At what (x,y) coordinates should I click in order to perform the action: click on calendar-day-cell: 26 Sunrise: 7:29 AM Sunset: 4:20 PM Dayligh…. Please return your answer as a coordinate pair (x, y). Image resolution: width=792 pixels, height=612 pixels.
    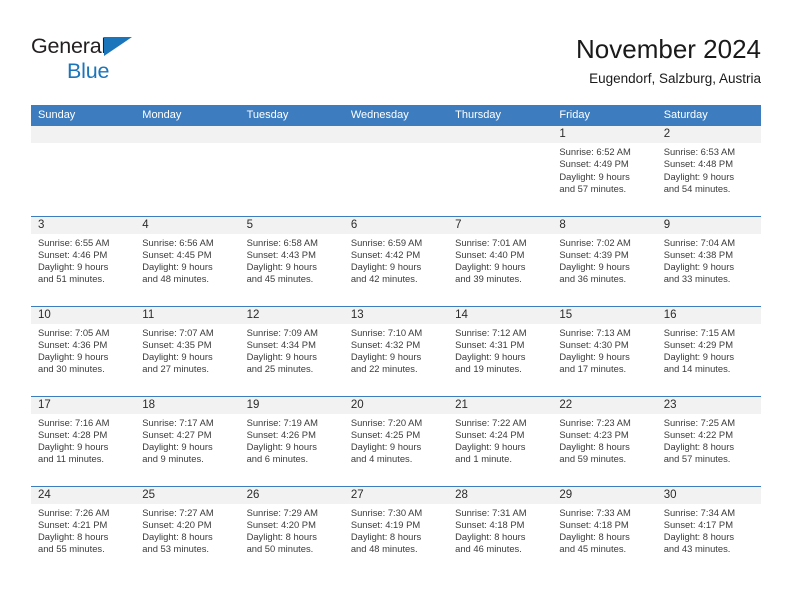
    Looking at the image, I should click on (291, 530).